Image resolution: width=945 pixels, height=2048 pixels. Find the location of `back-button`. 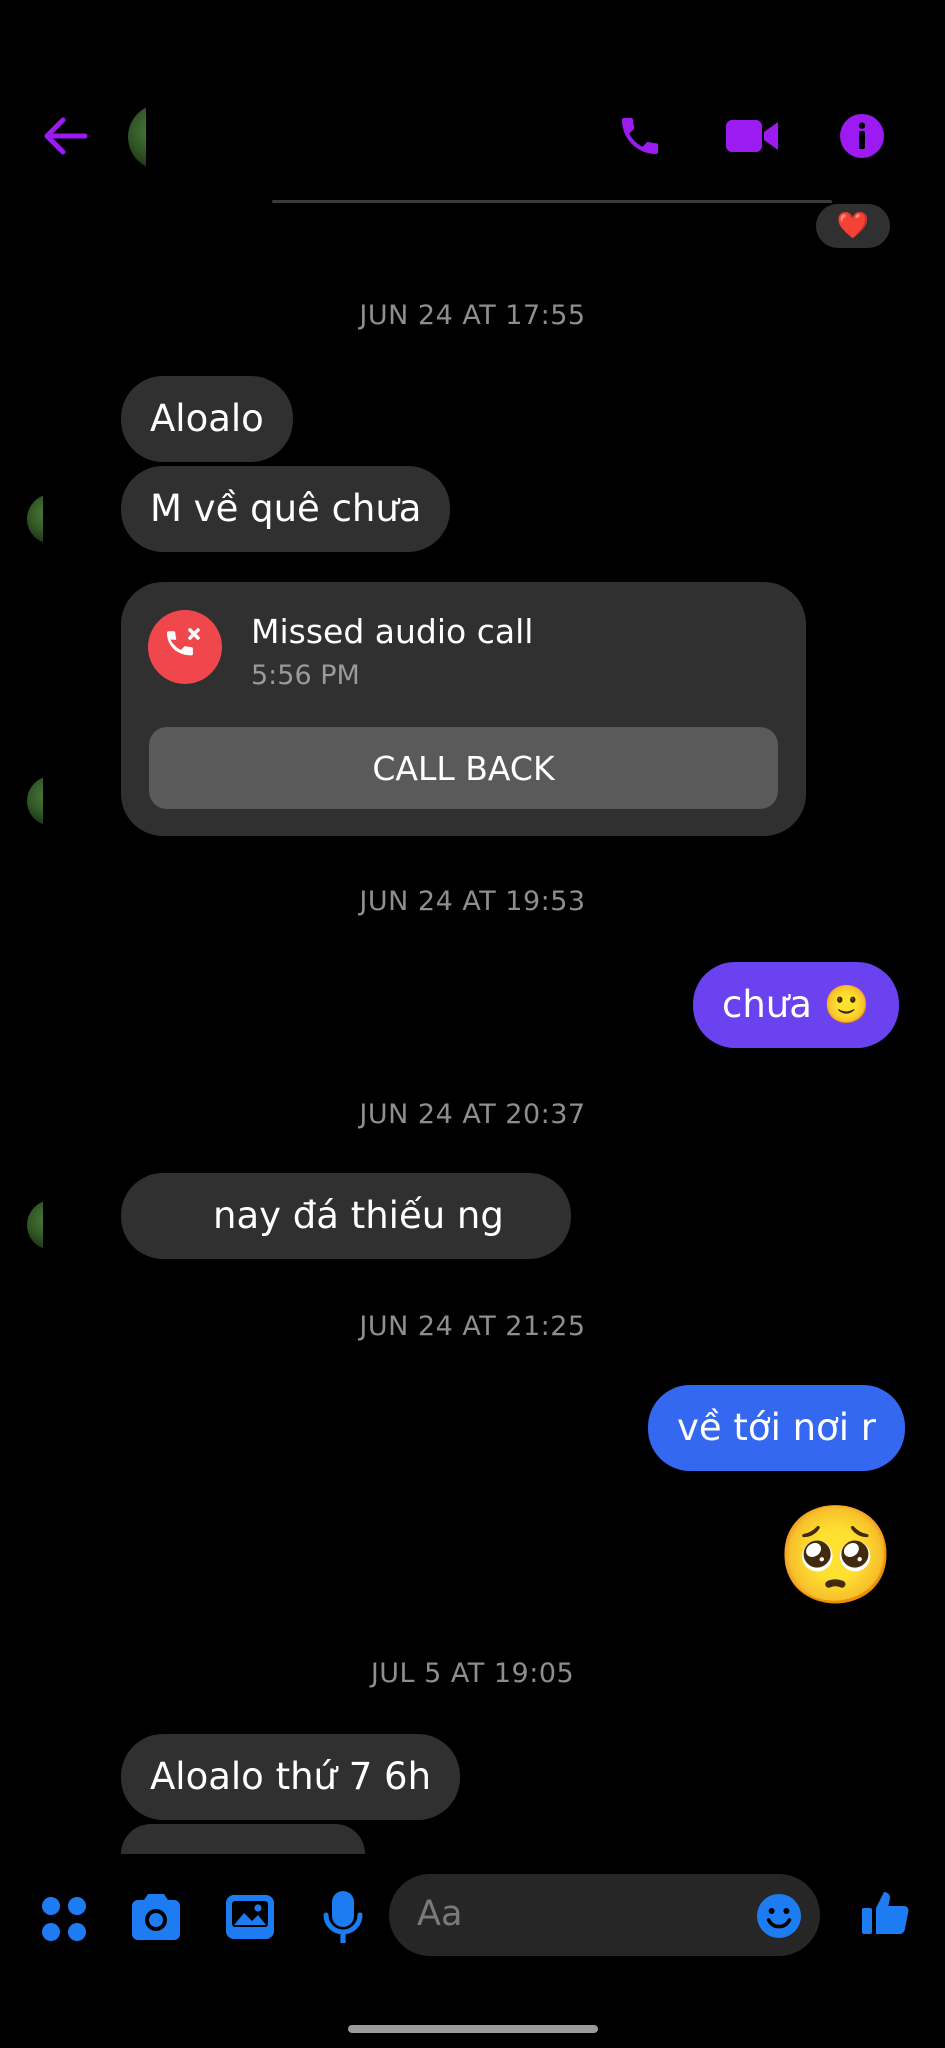

back-button is located at coordinates (65, 136).